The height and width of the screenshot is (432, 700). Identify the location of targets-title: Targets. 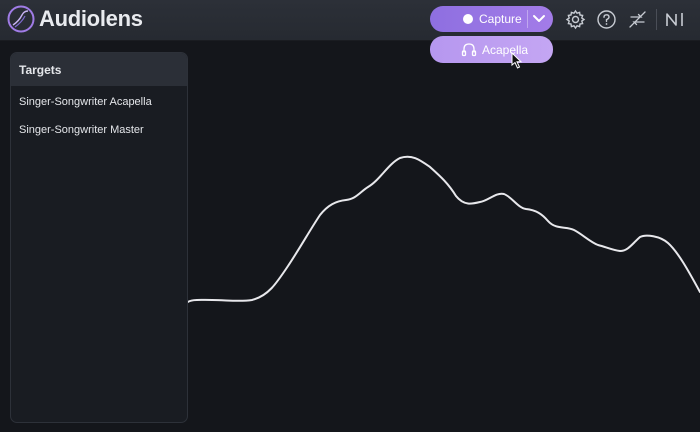
(40, 70).